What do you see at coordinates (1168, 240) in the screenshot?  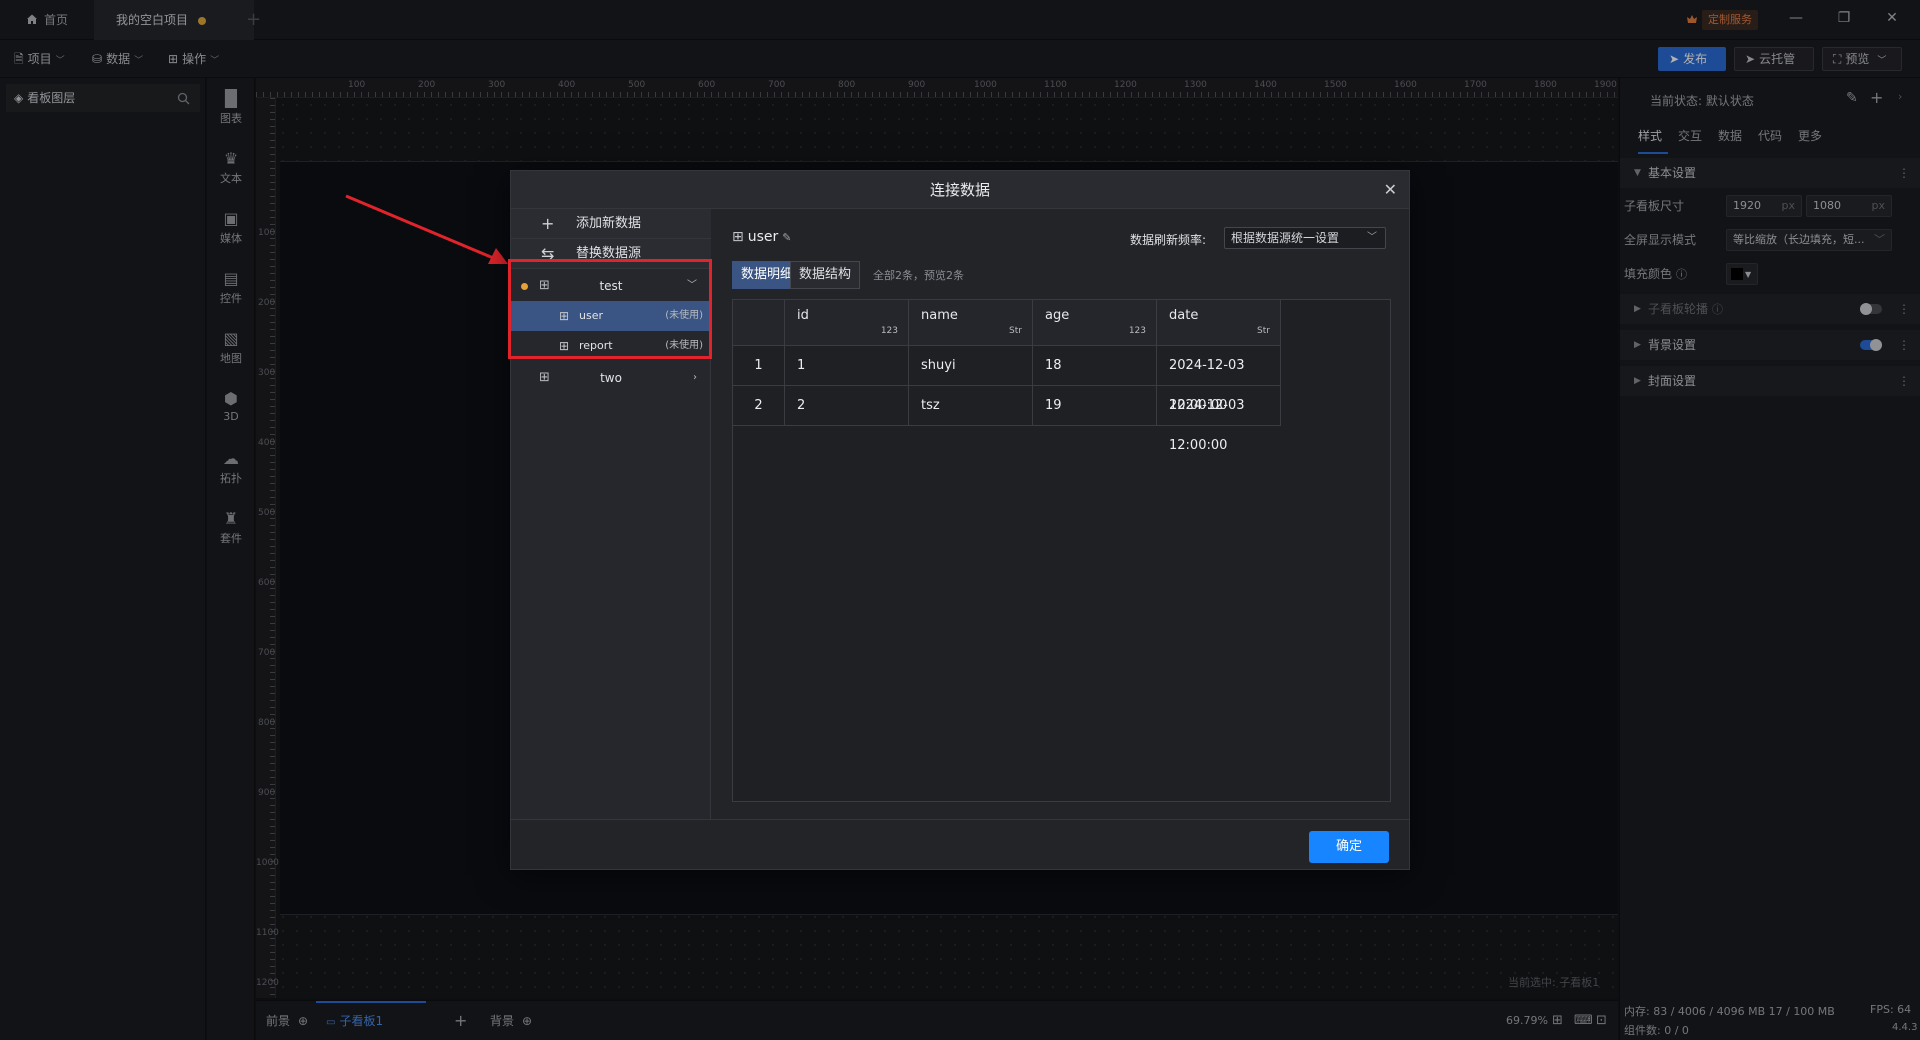 I see `refresh-label: 数据刷新频率:` at bounding box center [1168, 240].